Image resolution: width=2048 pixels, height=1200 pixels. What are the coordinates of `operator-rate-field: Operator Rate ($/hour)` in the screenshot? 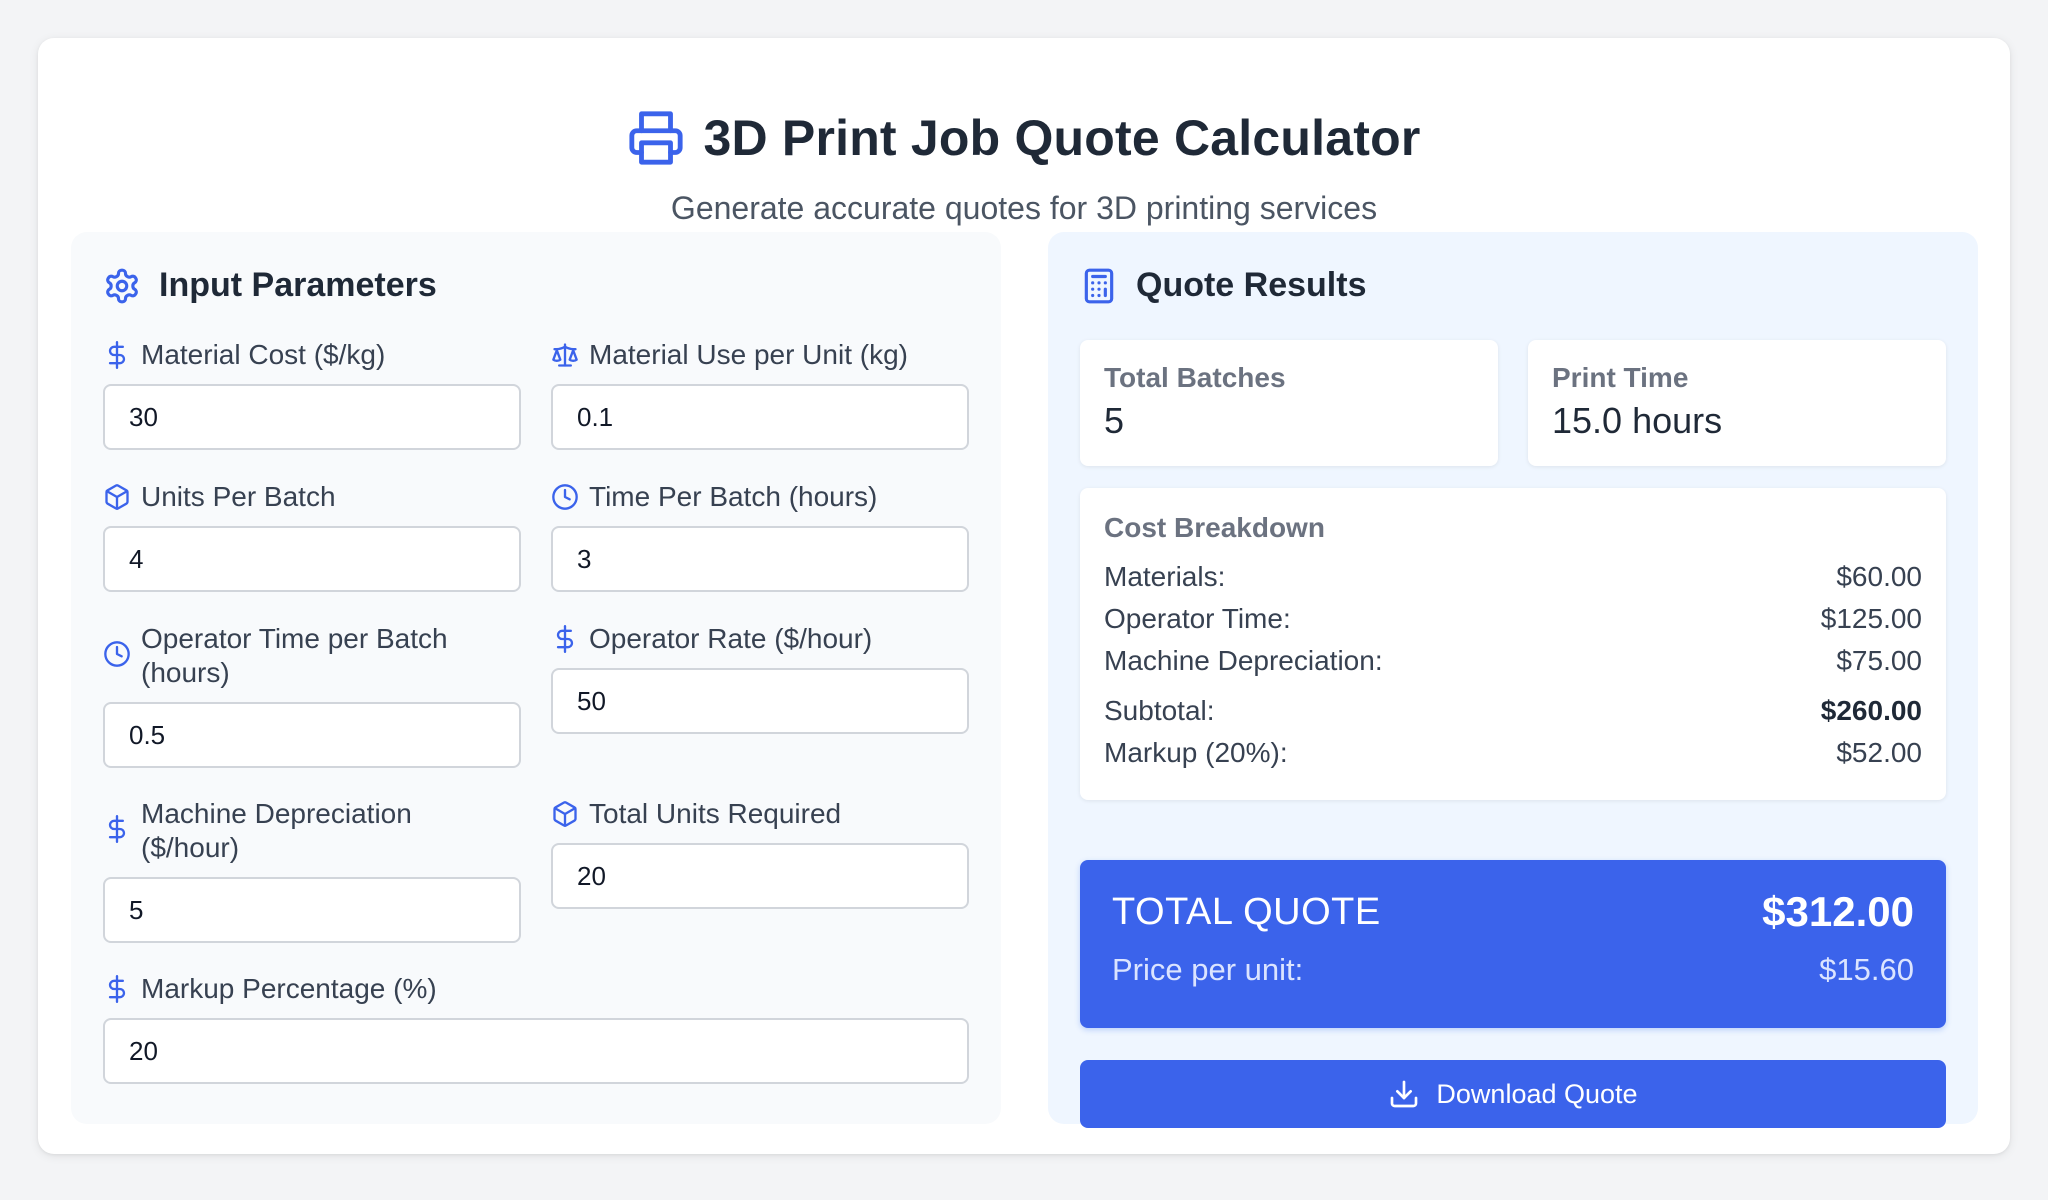 It's located at (760, 678).